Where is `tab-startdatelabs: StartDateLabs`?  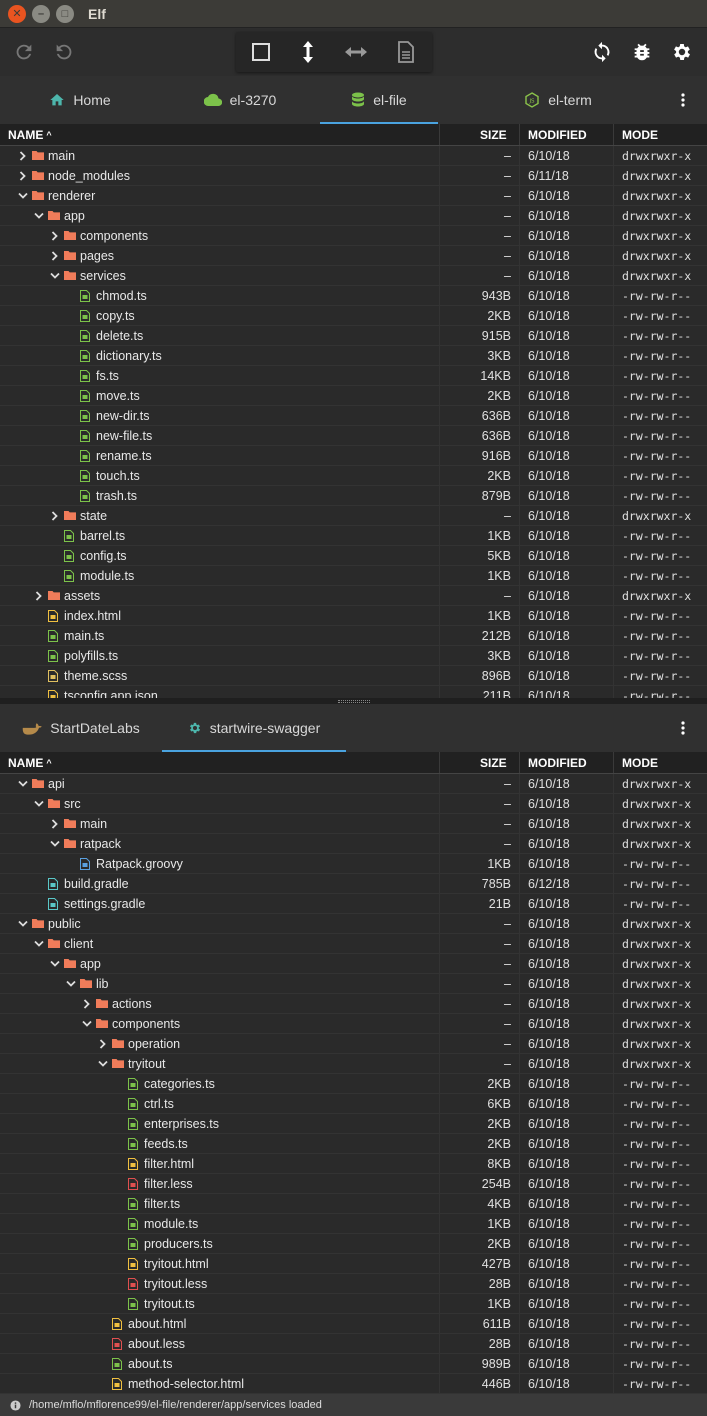
tab-startdatelabs: StartDateLabs is located at coordinates (81, 728).